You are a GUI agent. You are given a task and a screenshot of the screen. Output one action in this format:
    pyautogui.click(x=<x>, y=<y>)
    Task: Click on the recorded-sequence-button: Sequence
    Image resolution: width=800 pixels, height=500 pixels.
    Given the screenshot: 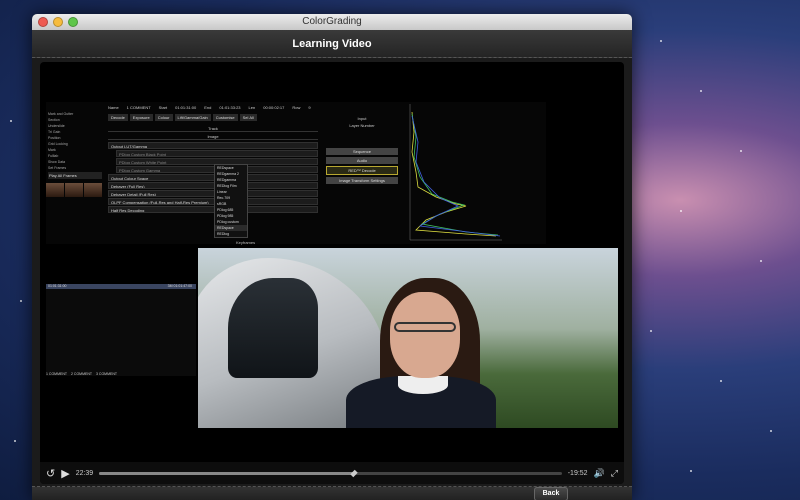 What is the action you would take?
    pyautogui.click(x=362, y=151)
    